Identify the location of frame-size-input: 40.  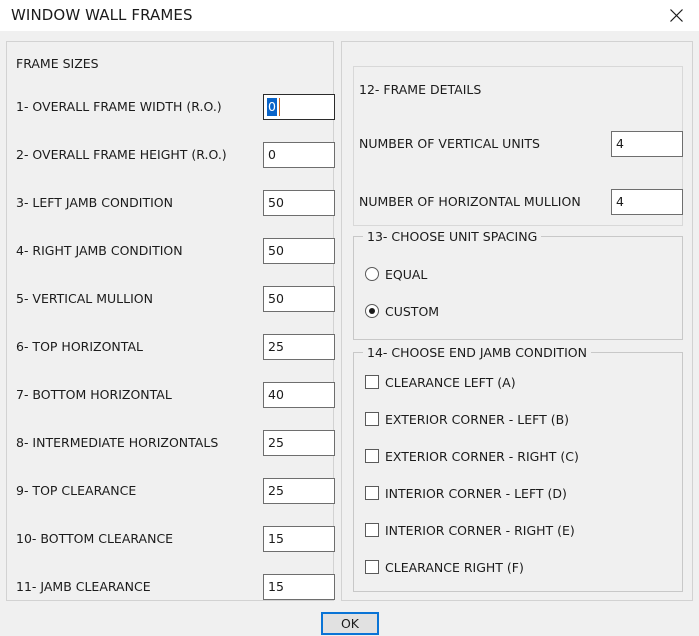
(299, 395).